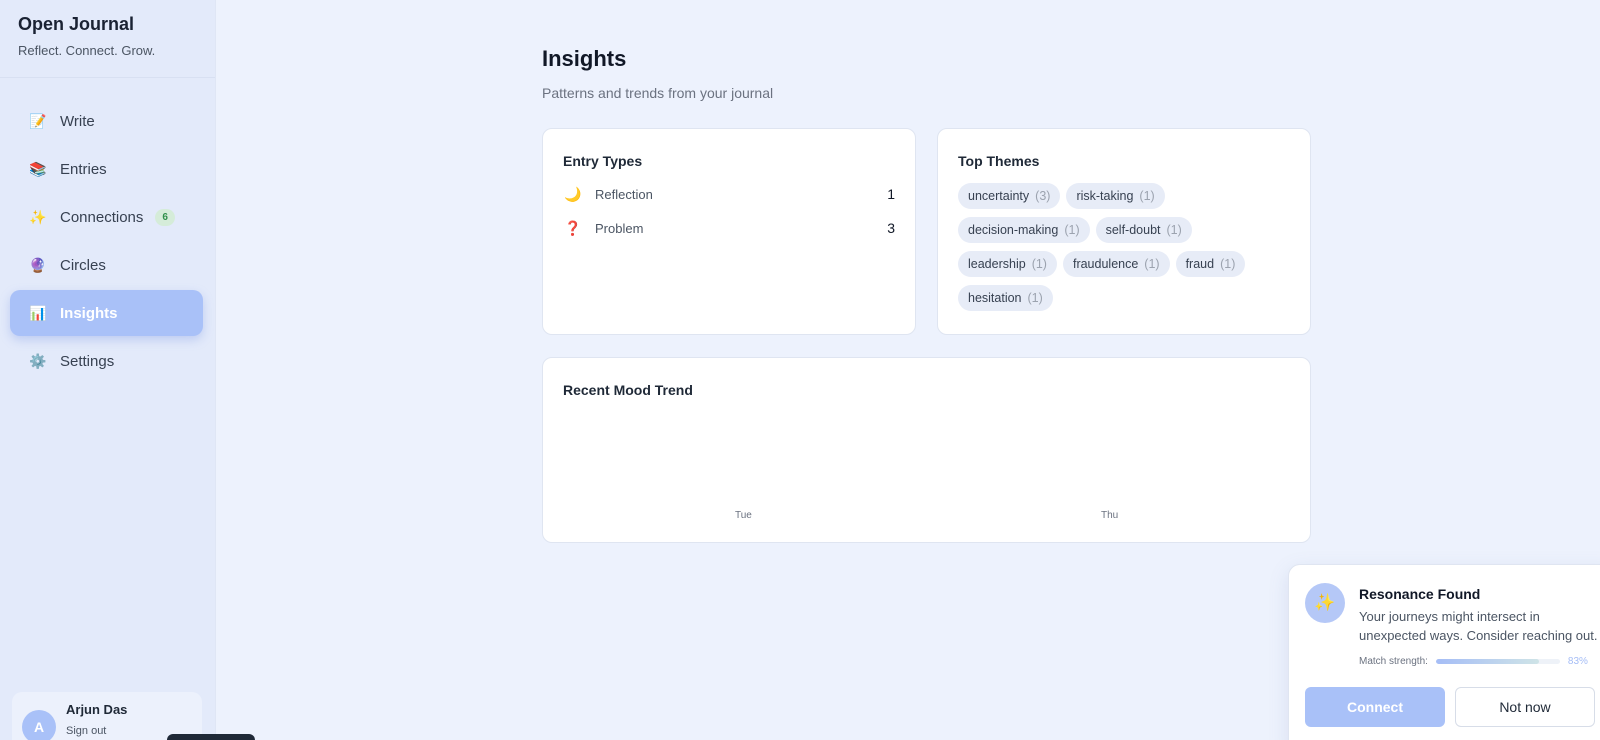 This screenshot has height=740, width=1600. I want to click on sidebar-item-settings: ⚙️ Settings, so click(106, 361).